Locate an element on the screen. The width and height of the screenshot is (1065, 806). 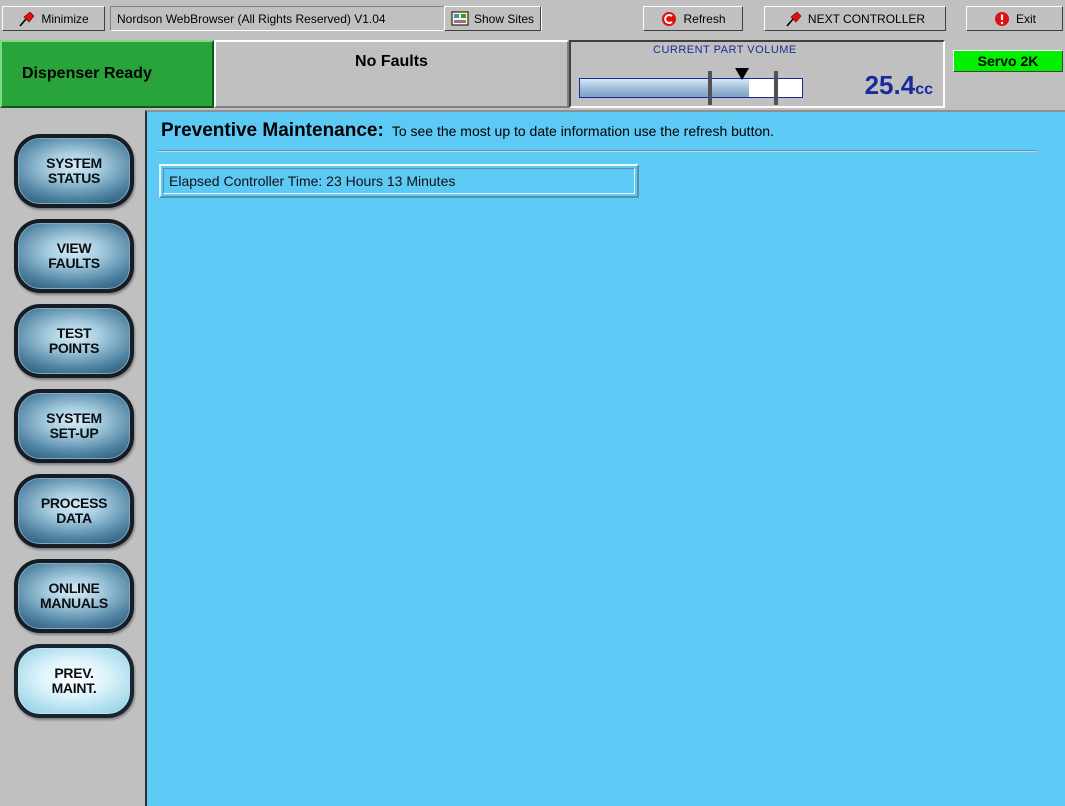
sidebar-item-process-data: PROCESS DATA is located at coordinates (74, 511).